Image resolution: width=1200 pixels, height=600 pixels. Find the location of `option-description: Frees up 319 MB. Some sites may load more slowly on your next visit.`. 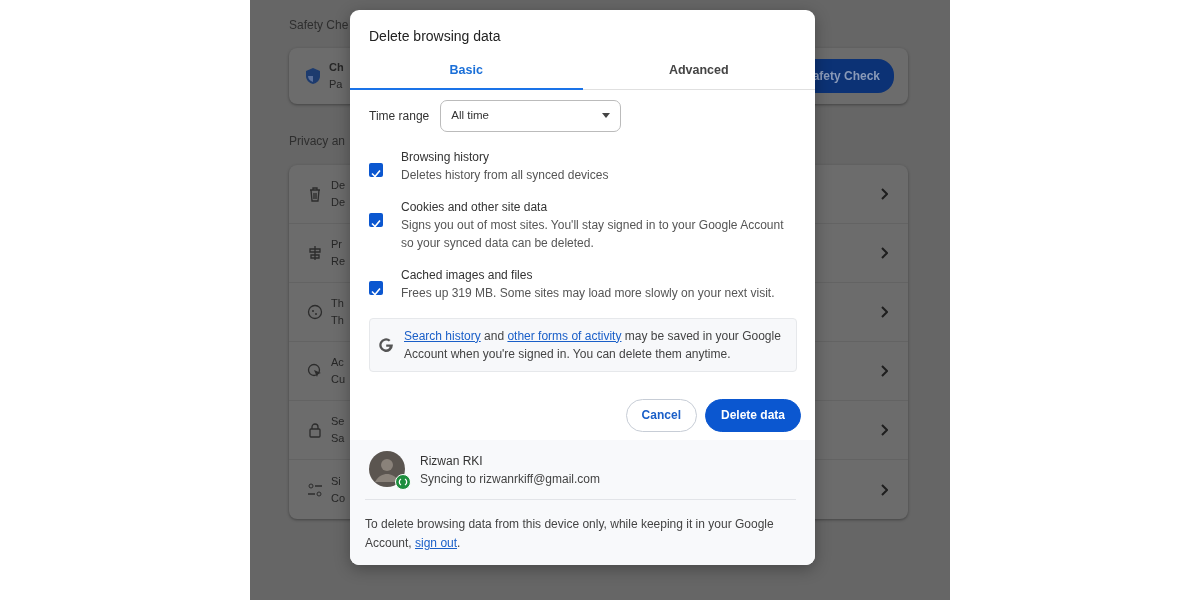

option-description: Frees up 319 MB. Some sites may load more slowly on your next visit. is located at coordinates (588, 293).